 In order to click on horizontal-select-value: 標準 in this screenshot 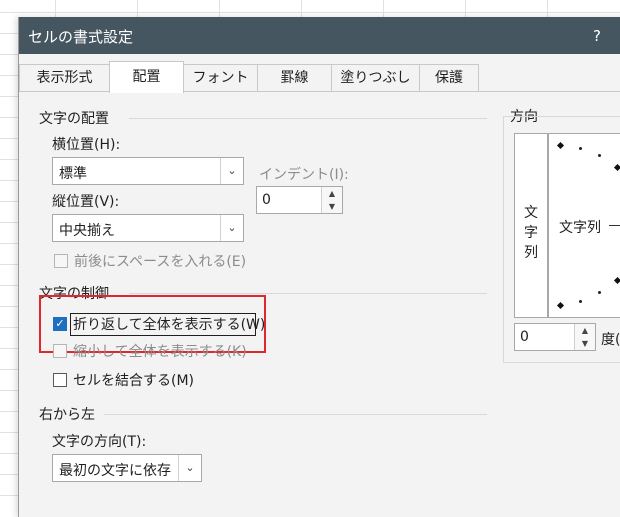, I will do `click(73, 174)`.